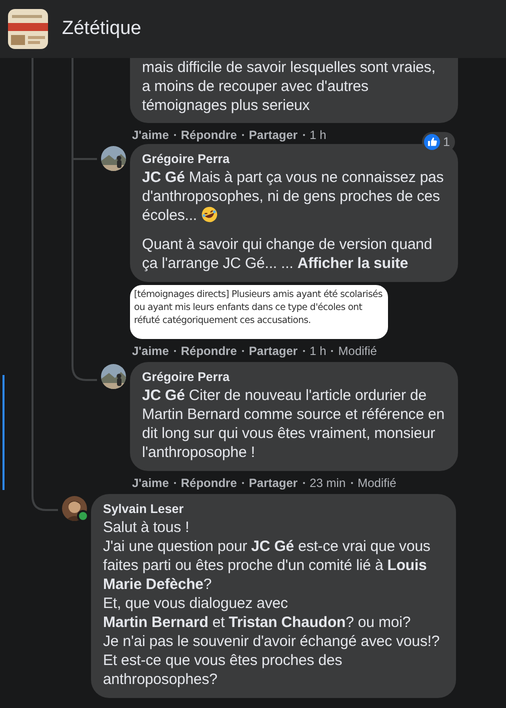 The height and width of the screenshot is (708, 506). I want to click on reaction-count: 1, so click(438, 142).